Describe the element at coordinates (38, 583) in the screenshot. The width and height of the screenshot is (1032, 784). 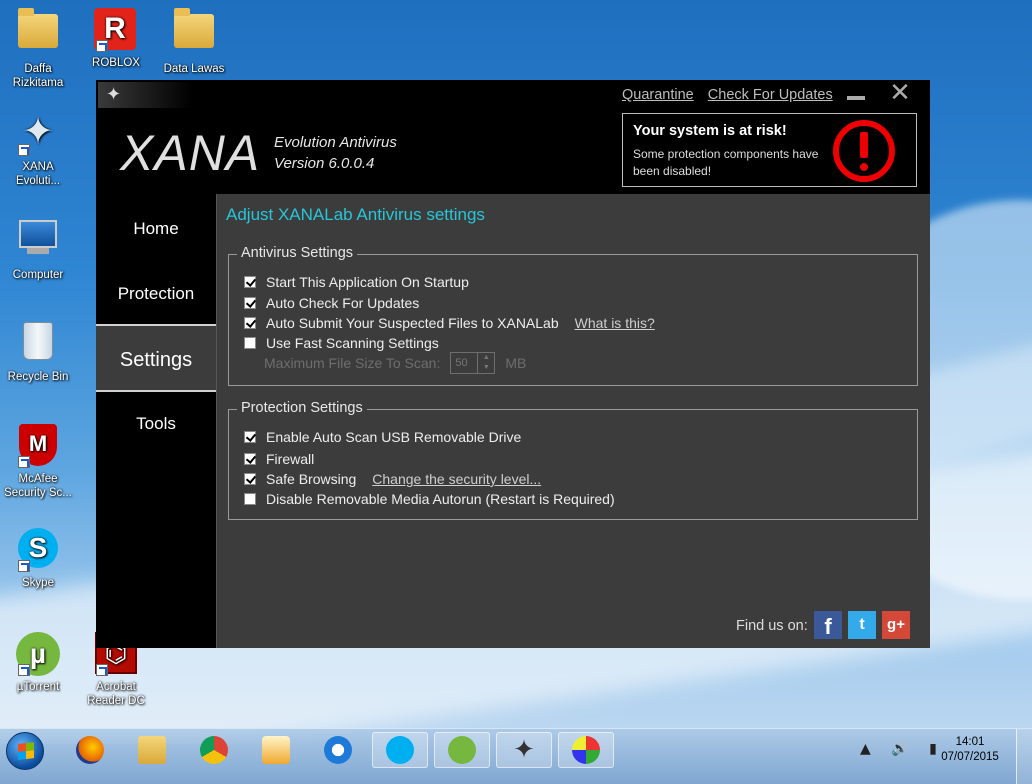
I see `desktop-icon-label: Skype` at that location.